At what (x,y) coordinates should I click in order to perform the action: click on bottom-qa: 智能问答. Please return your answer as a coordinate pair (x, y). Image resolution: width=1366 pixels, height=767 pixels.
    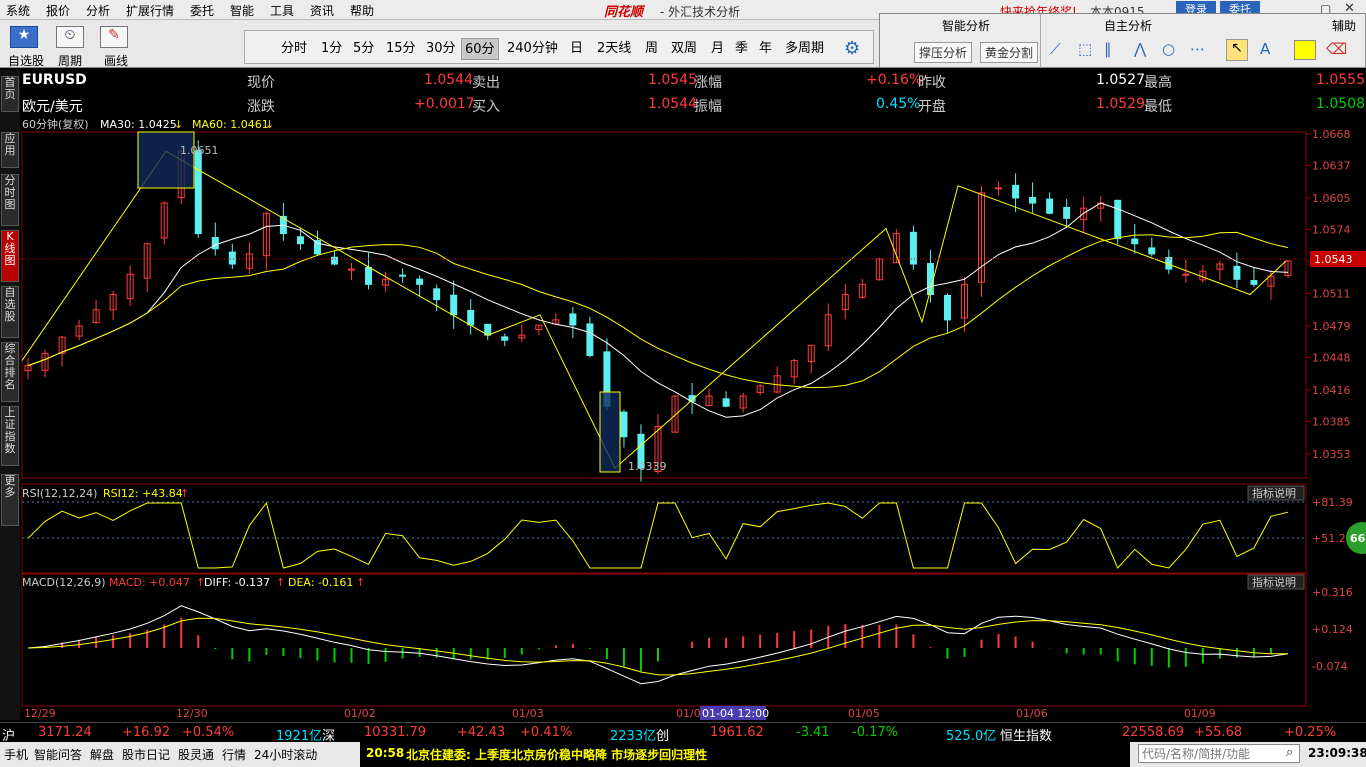
    Looking at the image, I should click on (58, 754).